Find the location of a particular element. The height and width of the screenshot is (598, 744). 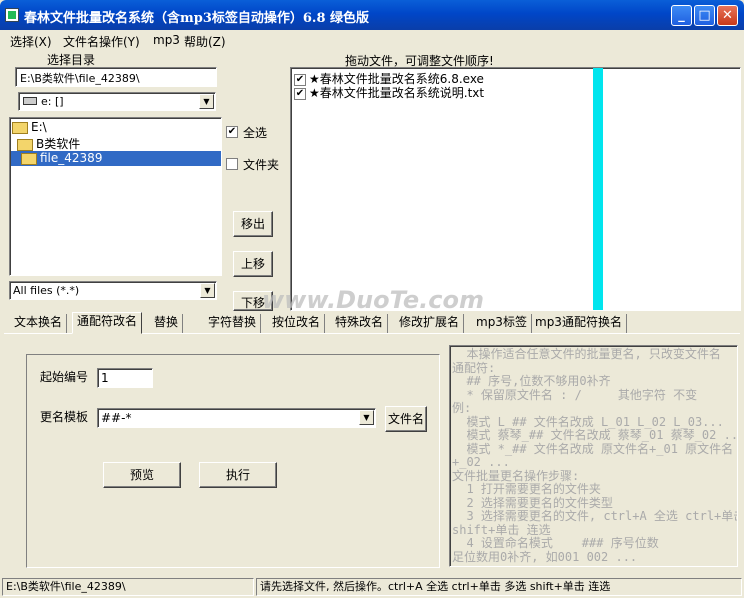

tab-mp3-wildcard: mp3通配符换名 is located at coordinates (579, 323).